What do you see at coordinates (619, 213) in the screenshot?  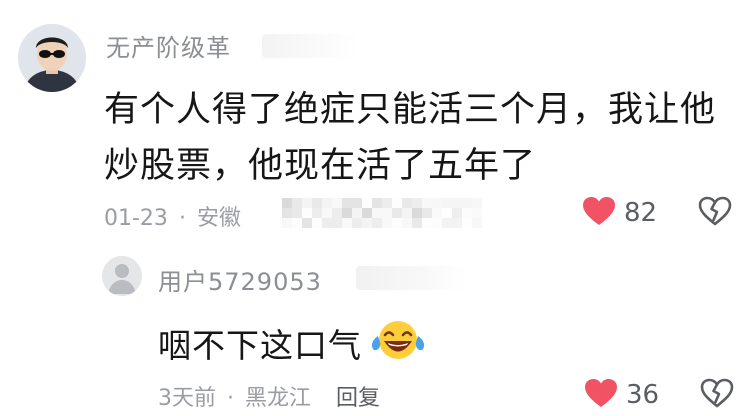 I see `like-button: 82` at bounding box center [619, 213].